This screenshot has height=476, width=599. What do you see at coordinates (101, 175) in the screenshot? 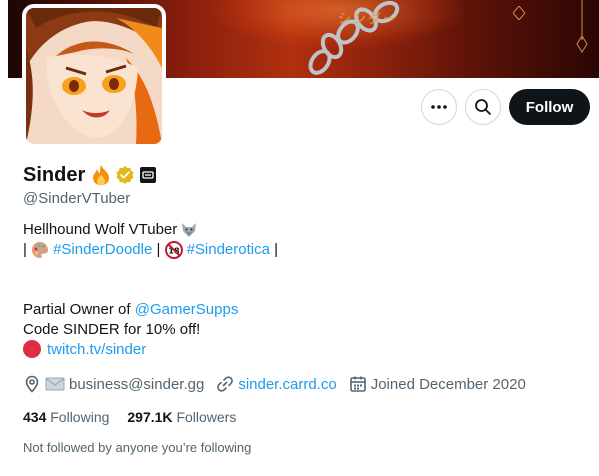
I see `fire-icon` at bounding box center [101, 175].